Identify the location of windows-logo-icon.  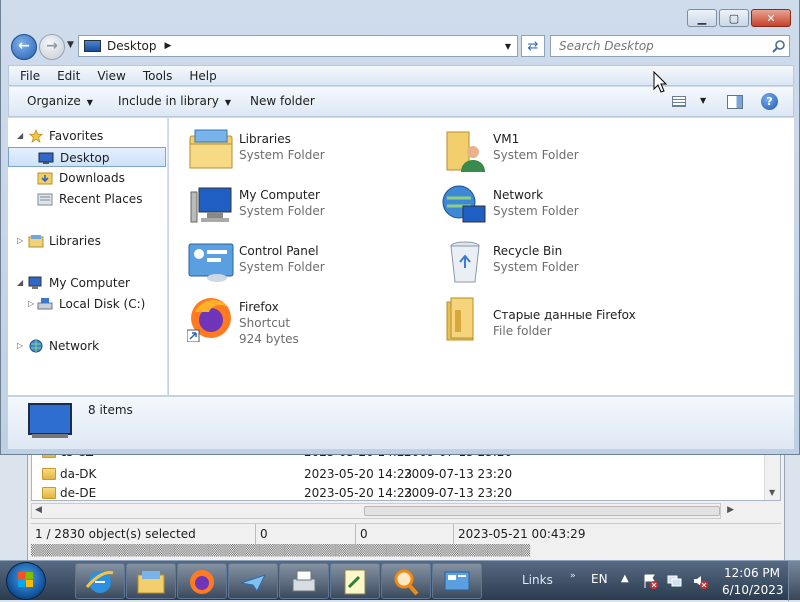
(25, 579).